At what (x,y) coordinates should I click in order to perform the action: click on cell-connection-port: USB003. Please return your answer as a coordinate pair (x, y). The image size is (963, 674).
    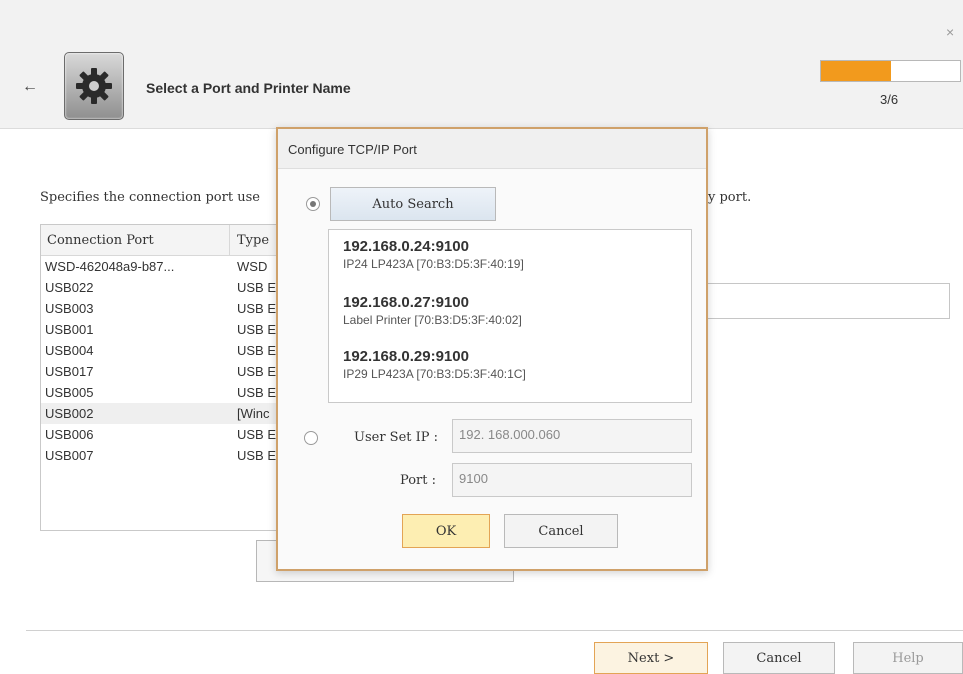
    Looking at the image, I should click on (69, 308).